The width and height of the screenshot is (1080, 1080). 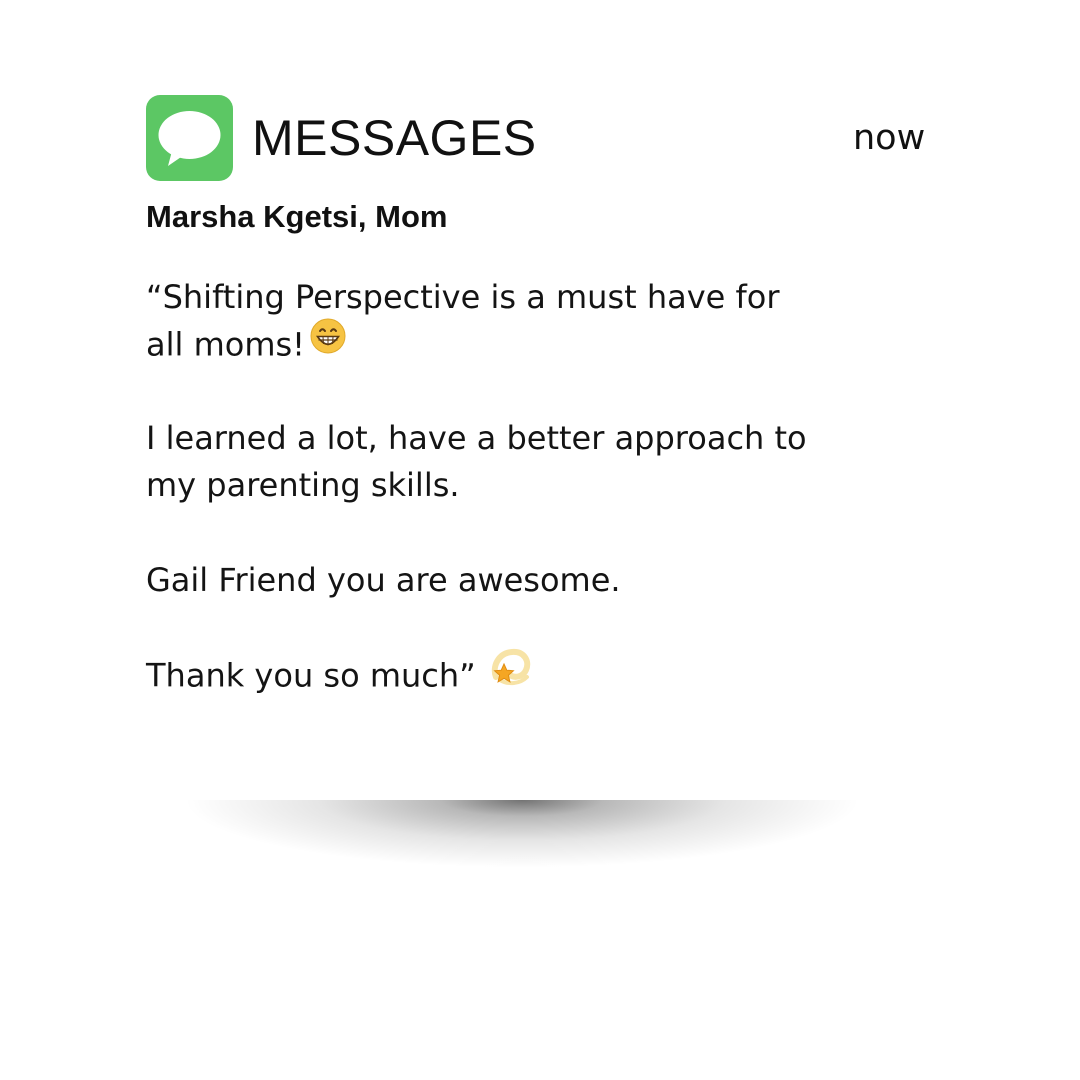 What do you see at coordinates (511, 673) in the screenshot?
I see `dizzy-star-emoji-icon` at bounding box center [511, 673].